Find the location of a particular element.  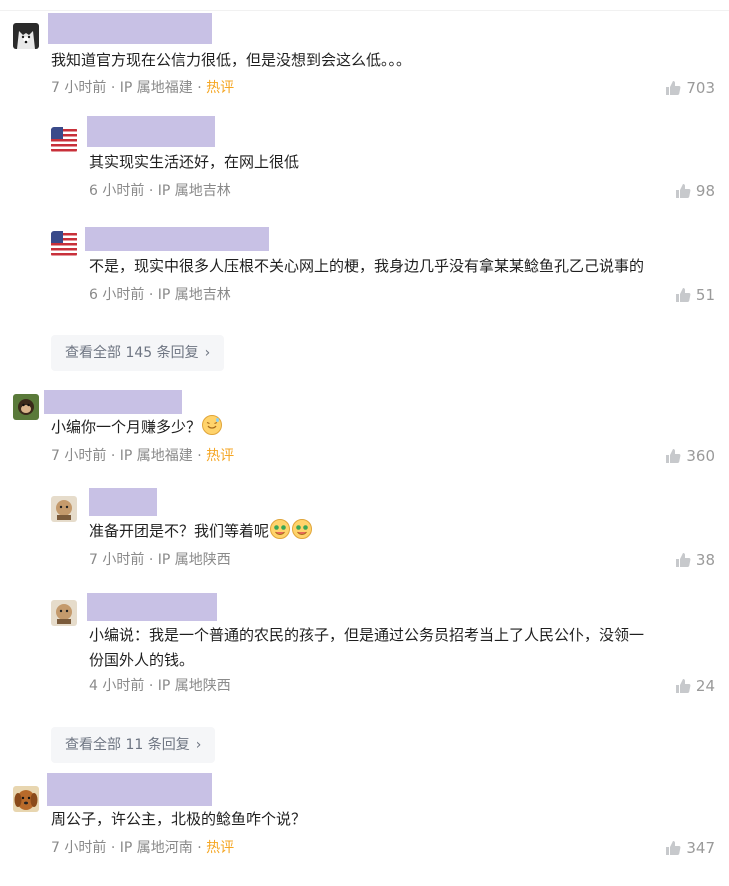

like-count: 703 is located at coordinates (700, 88).